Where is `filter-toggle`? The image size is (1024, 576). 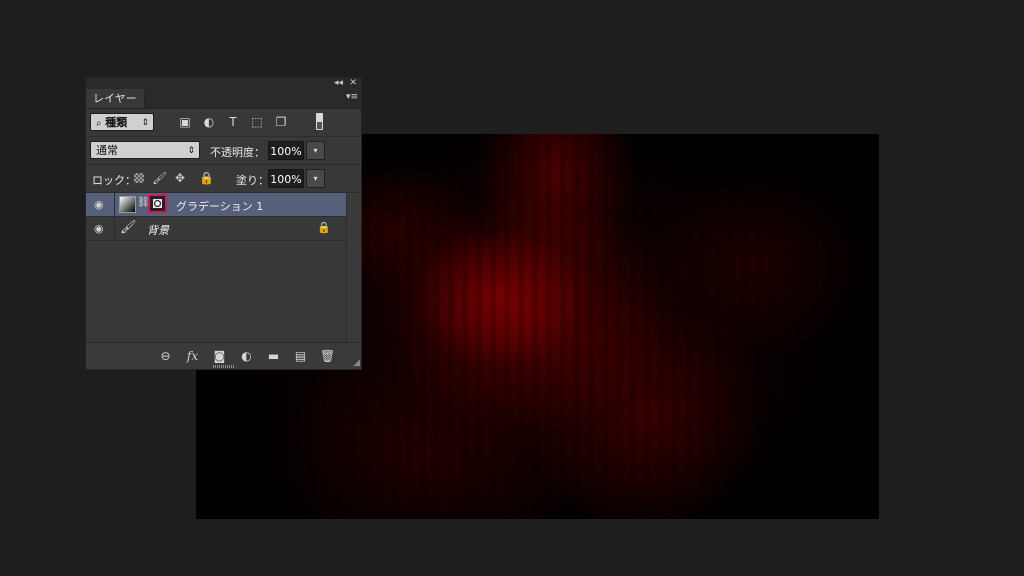
filter-toggle is located at coordinates (319, 121).